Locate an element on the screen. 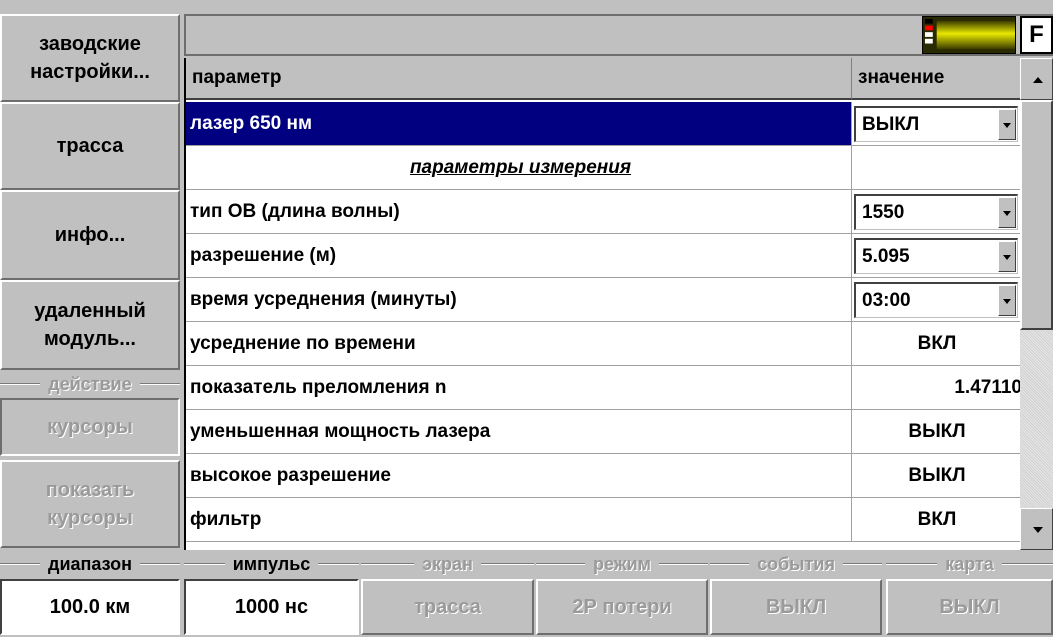 The image size is (1053, 637). table-row-resolution: разрешение (м) 5.095 is located at coordinates (604, 256).